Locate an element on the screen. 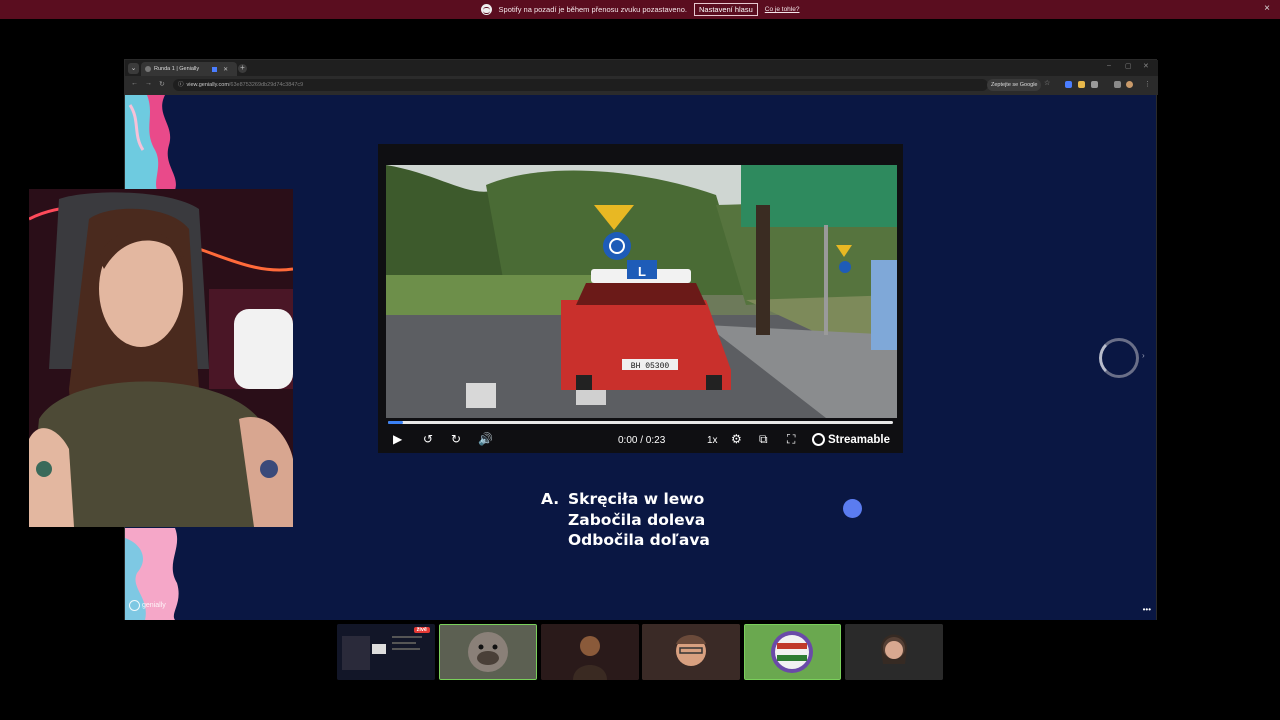 Image resolution: width=1280 pixels, height=720 pixels. video-frame: L BH 05300 is located at coordinates (641, 291).